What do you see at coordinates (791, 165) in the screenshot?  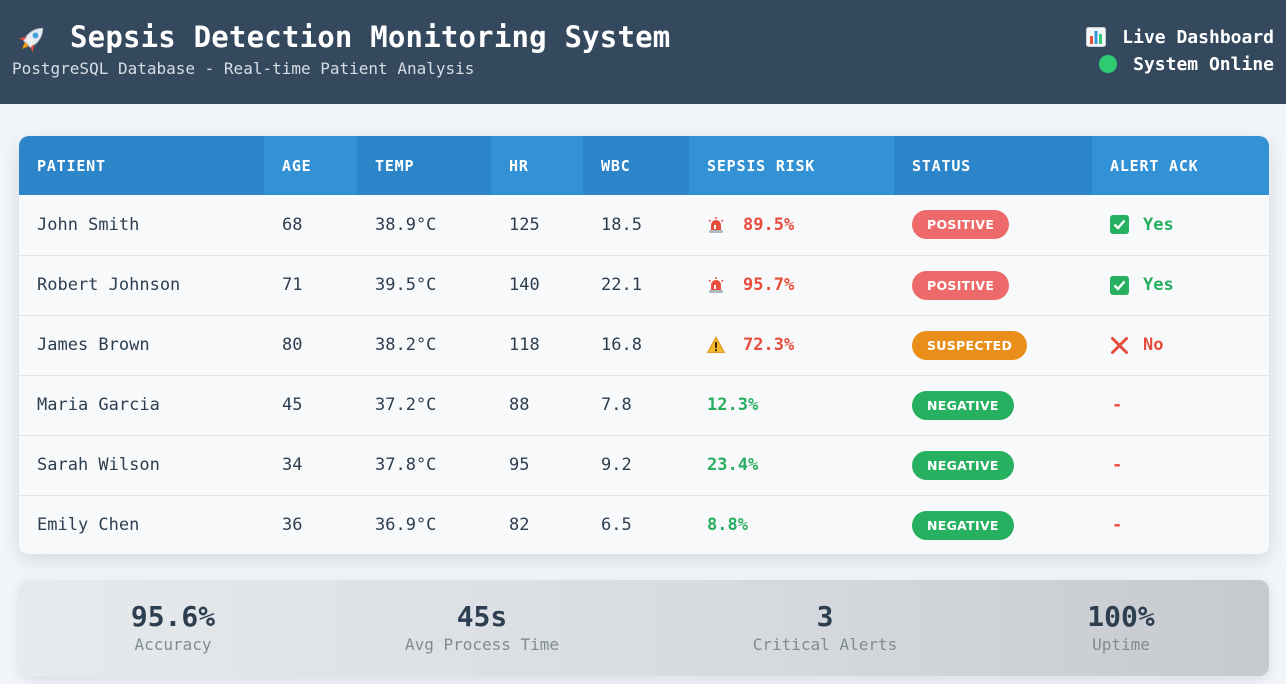 I see `column-header-sepsis-risk: SEPSIS RISK` at bounding box center [791, 165].